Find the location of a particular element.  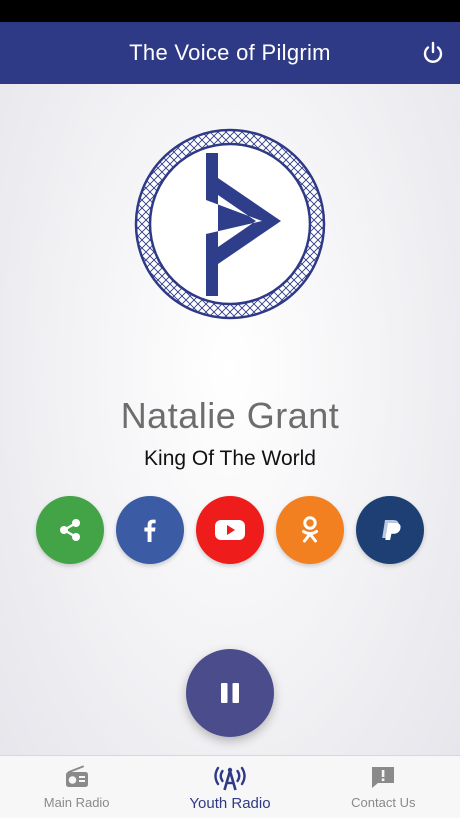

bottom-tab-bar: Main Radio Youth Radio Contact Us is located at coordinates (230, 786).